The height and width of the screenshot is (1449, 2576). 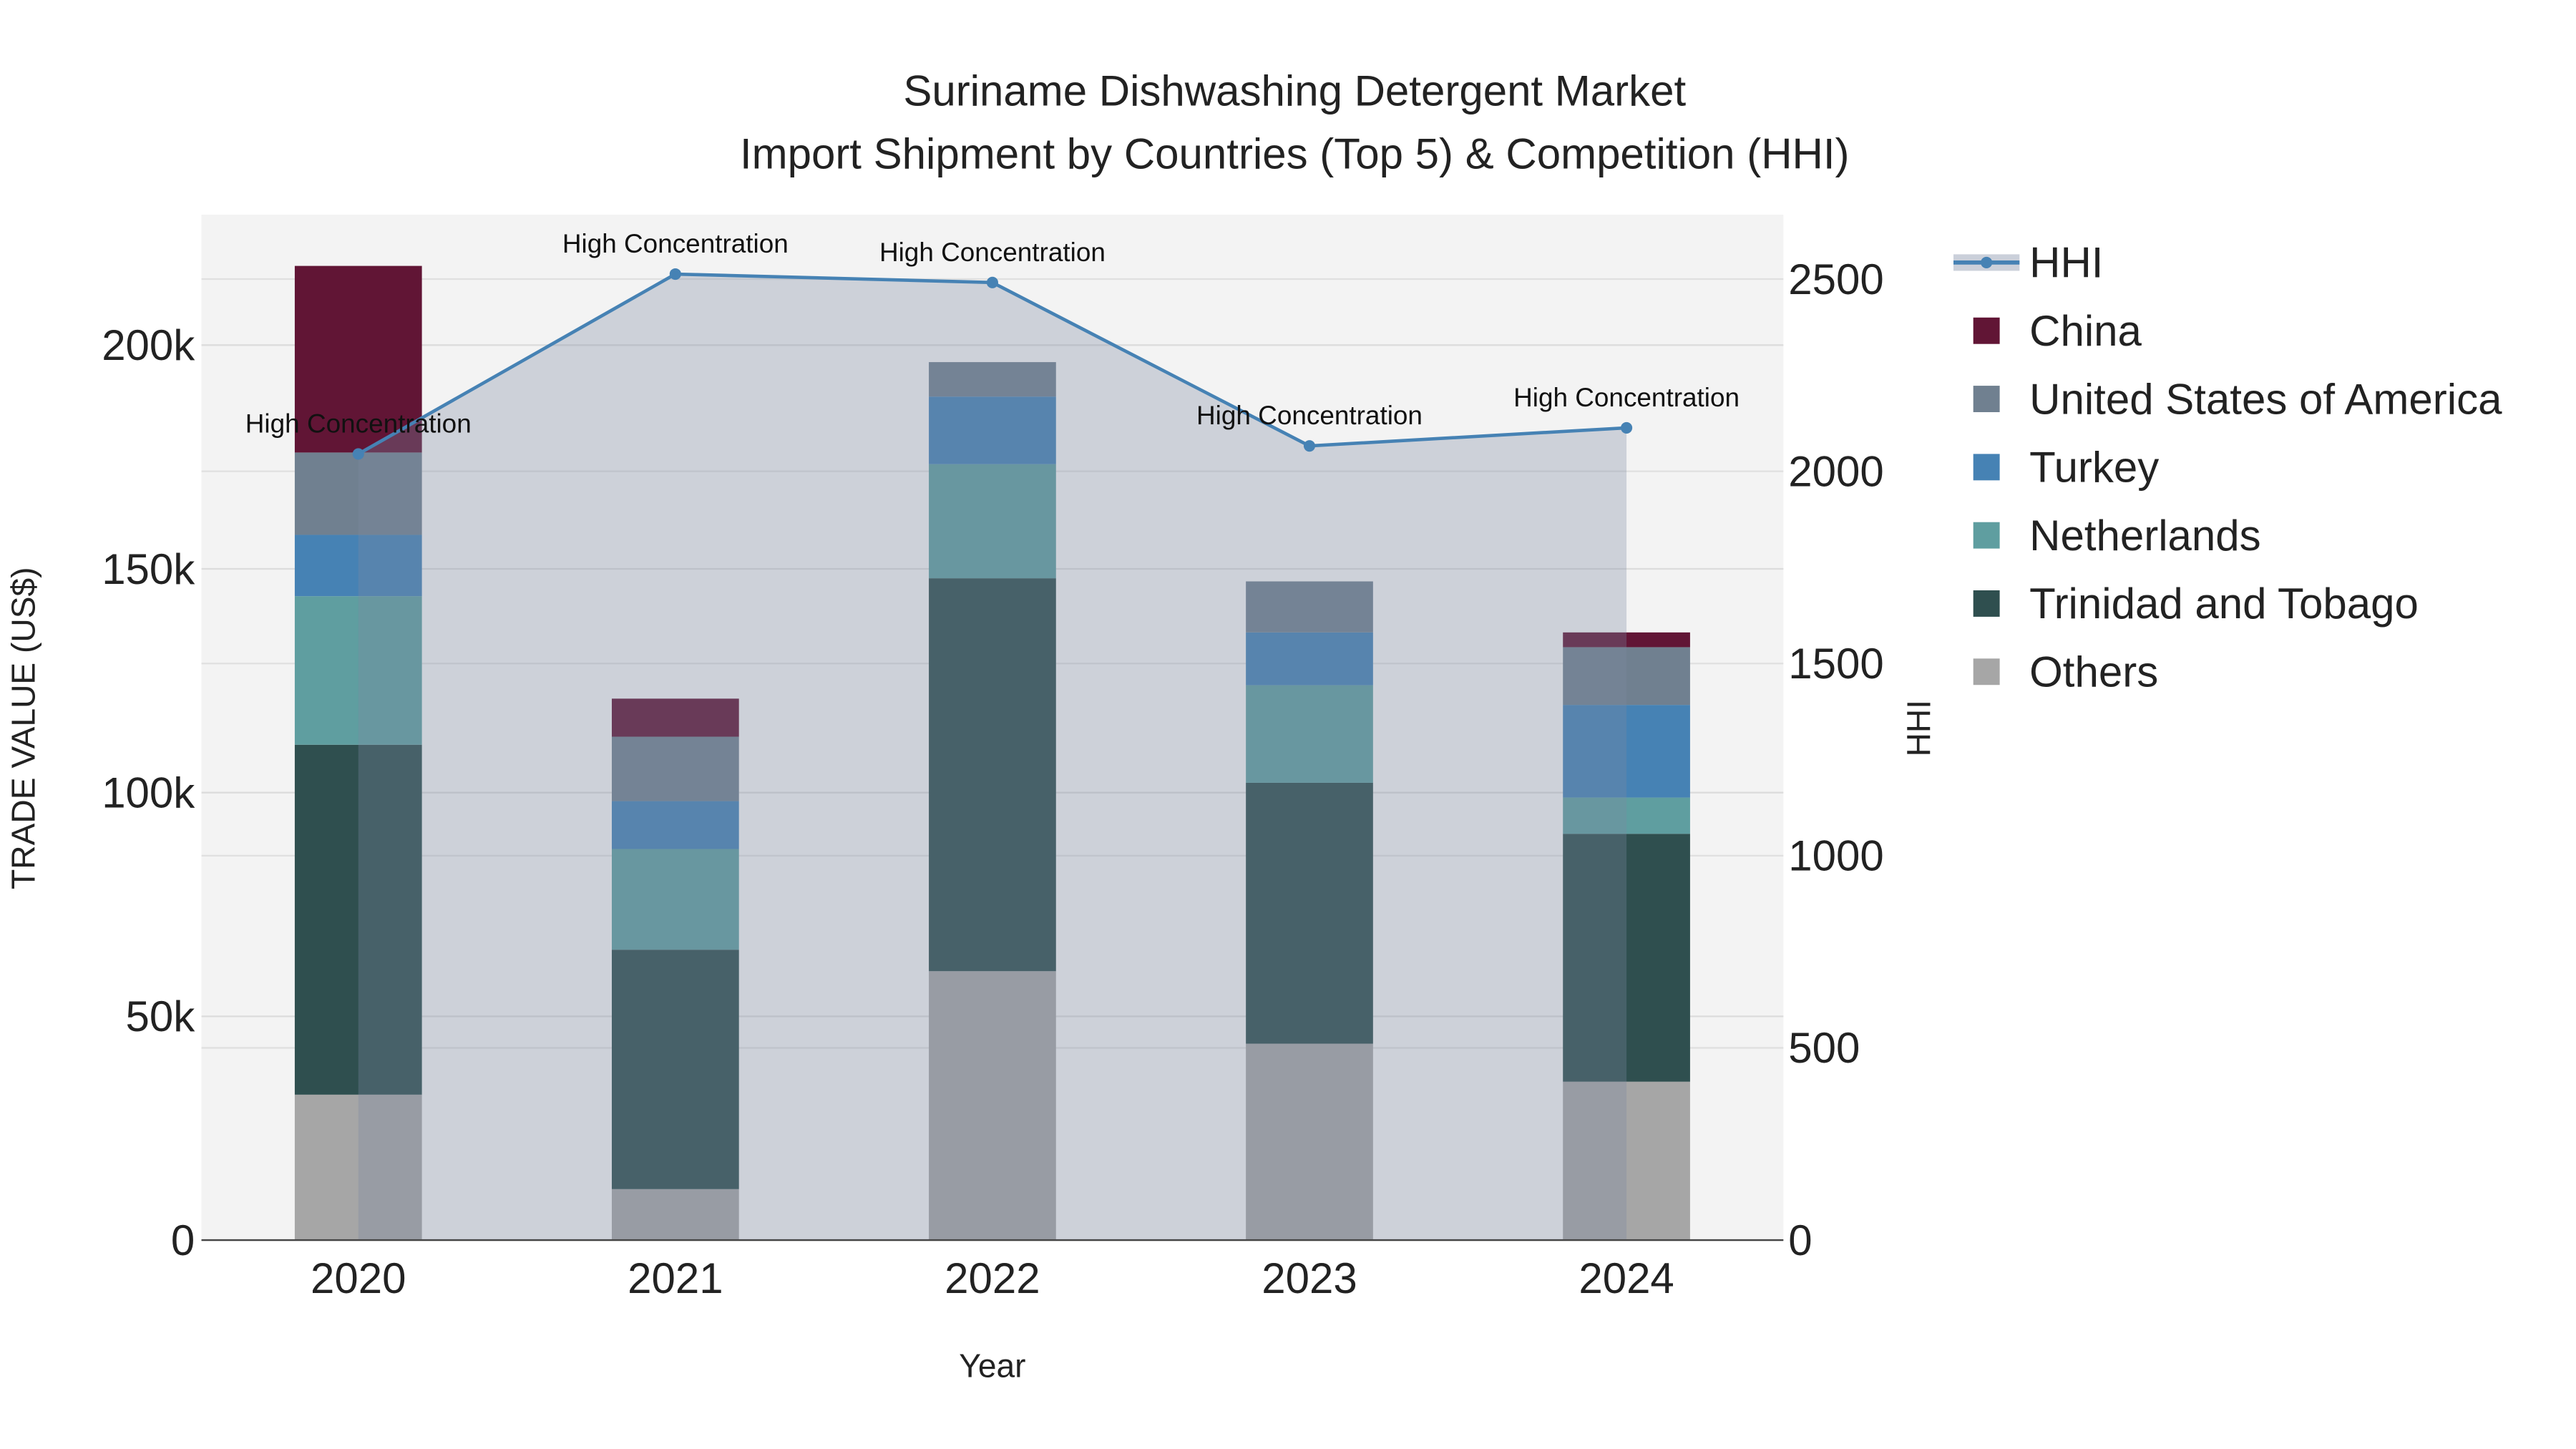 What do you see at coordinates (358, 1278) in the screenshot?
I see `x-tick-label: 2020` at bounding box center [358, 1278].